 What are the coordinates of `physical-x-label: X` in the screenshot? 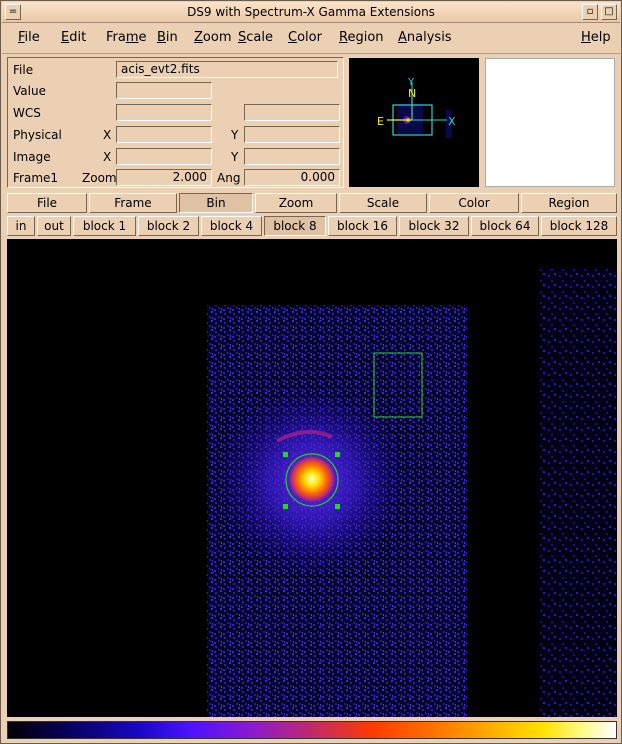 It's located at (107, 135).